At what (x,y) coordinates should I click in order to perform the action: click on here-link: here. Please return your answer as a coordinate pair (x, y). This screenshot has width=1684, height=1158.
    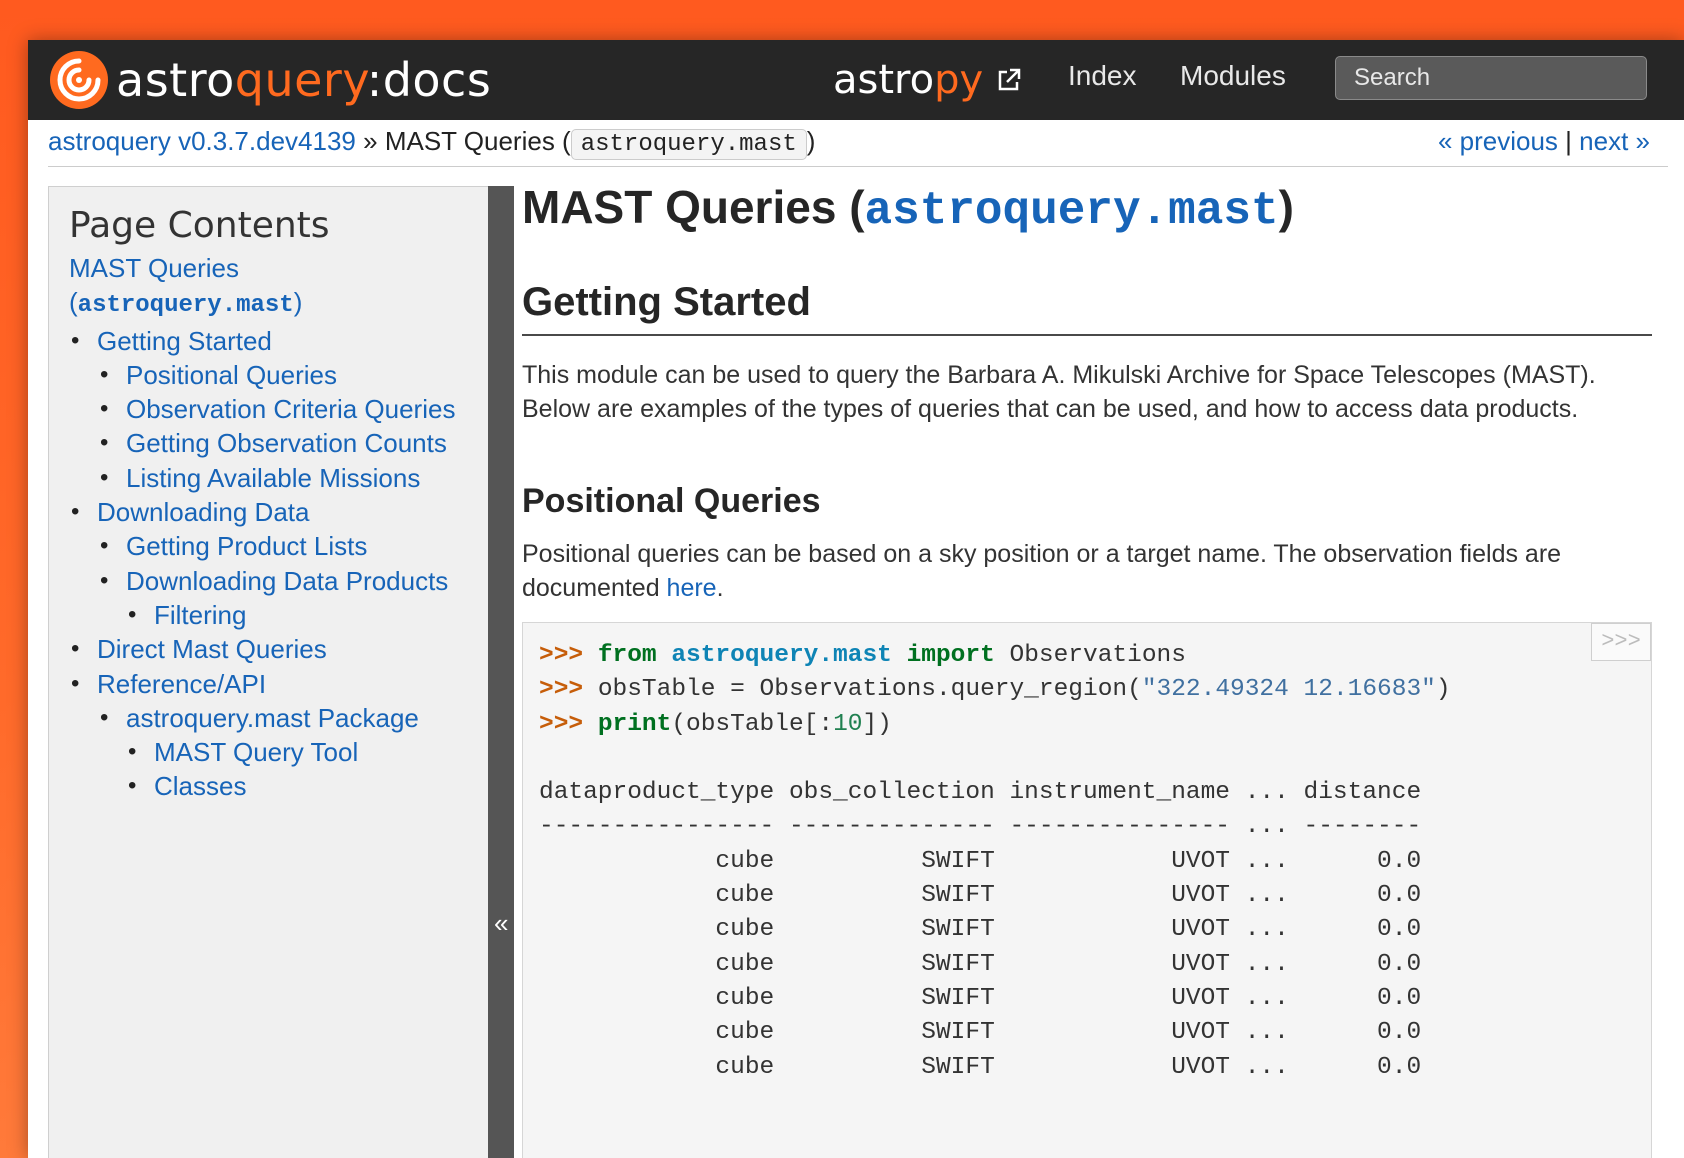
    Looking at the image, I should click on (692, 588).